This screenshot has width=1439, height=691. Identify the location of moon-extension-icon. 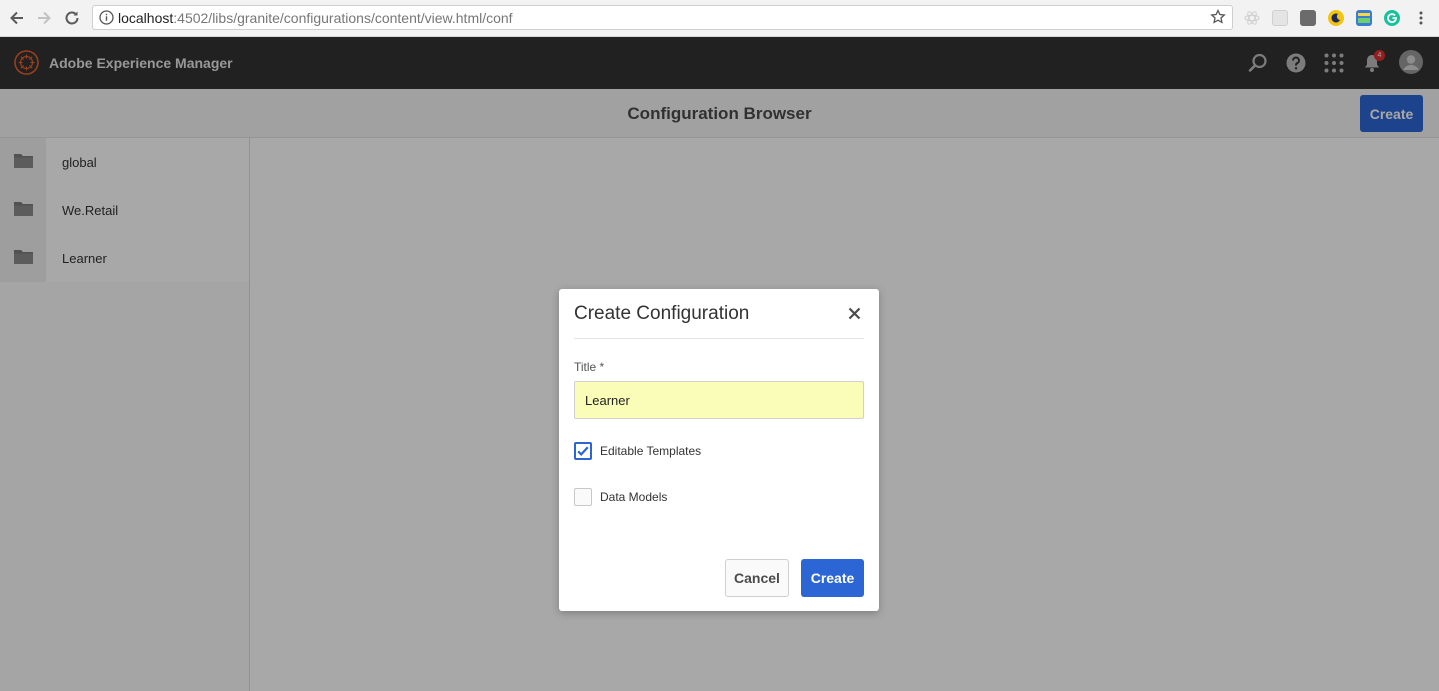
(1336, 18).